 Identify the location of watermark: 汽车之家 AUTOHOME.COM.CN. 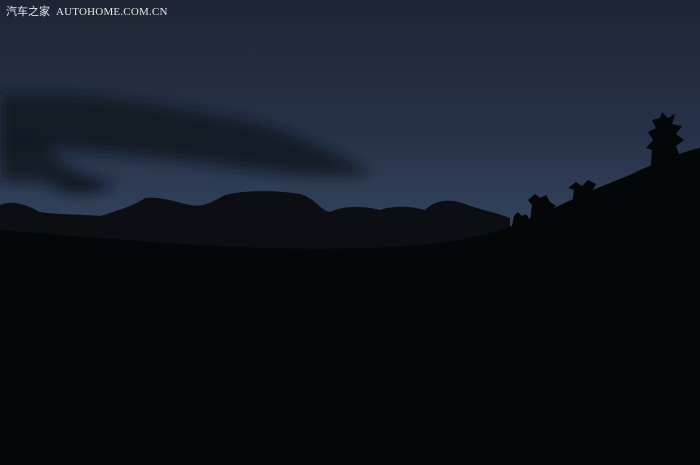
(87, 12).